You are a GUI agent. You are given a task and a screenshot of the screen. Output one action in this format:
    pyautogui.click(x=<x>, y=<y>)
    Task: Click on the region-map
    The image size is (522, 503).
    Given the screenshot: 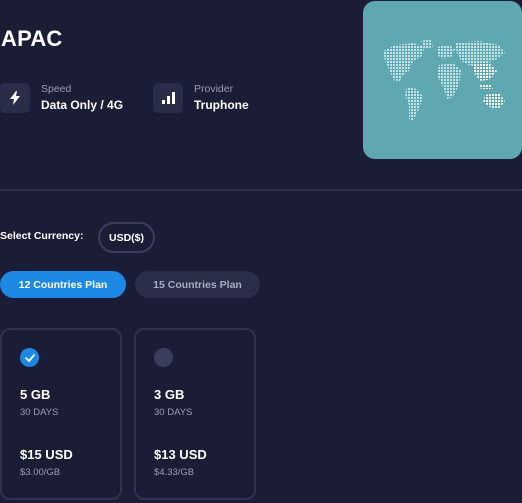 What is the action you would take?
    pyautogui.click(x=442, y=80)
    